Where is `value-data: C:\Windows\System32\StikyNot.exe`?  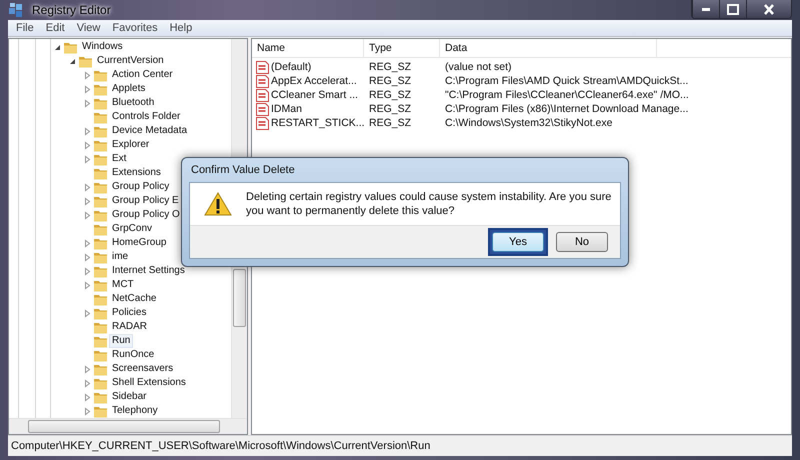 value-data: C:\Windows\System32\StikyNot.exe is located at coordinates (528, 123).